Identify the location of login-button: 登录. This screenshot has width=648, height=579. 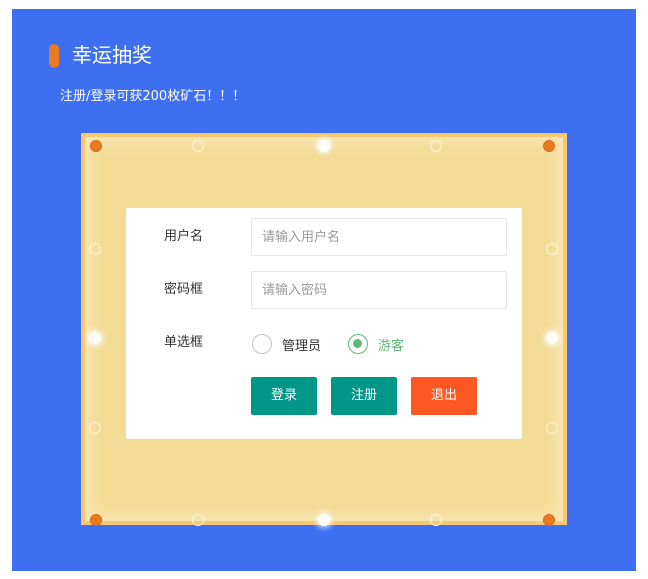
(284, 396).